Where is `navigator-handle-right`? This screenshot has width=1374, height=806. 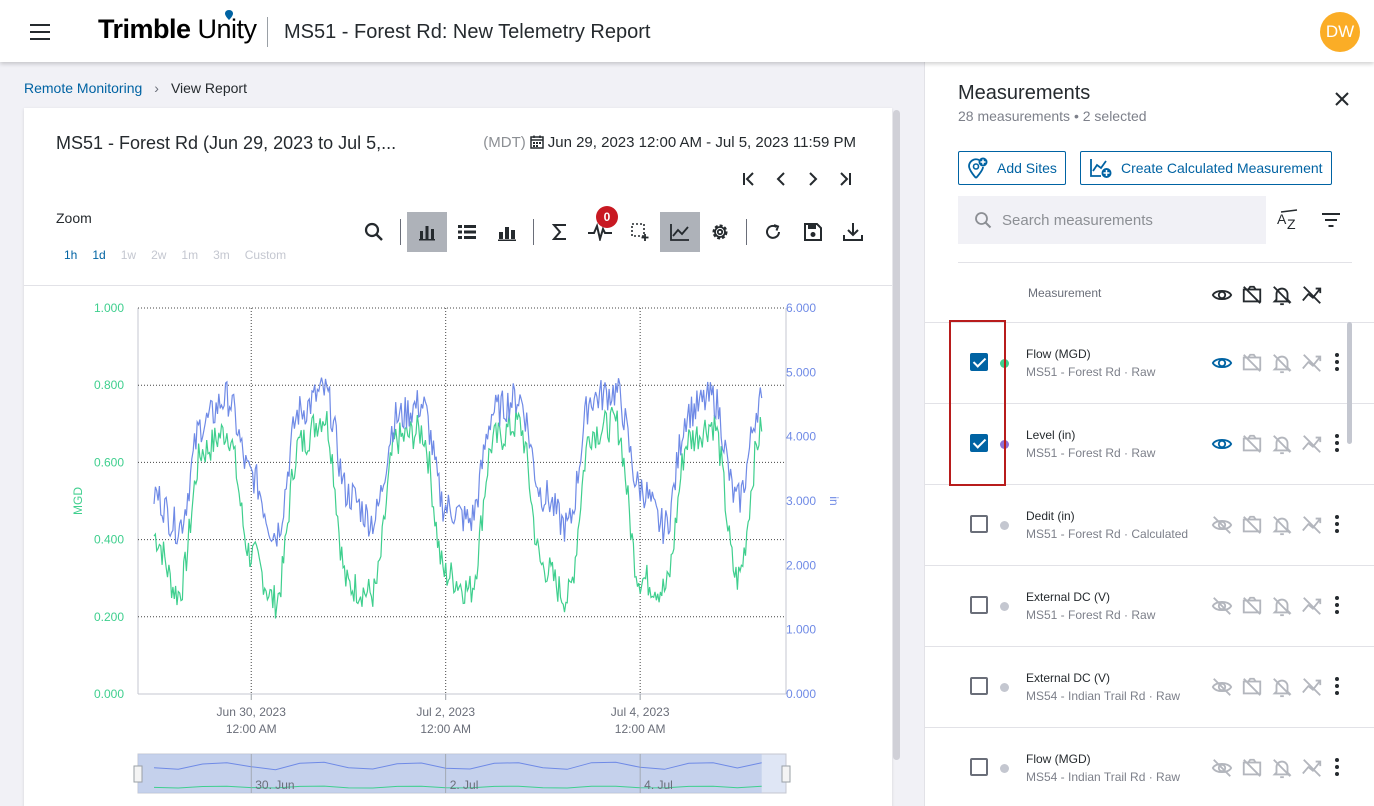
navigator-handle-right is located at coordinates (786, 774).